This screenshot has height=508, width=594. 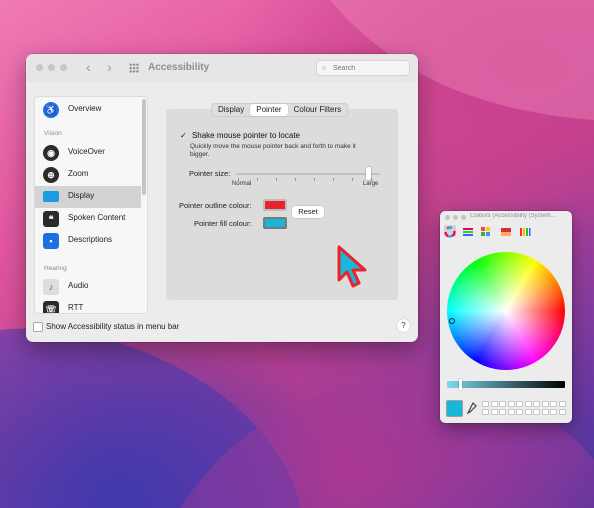 I want to click on tab-colour-filters: Colour Filters, so click(x=318, y=110).